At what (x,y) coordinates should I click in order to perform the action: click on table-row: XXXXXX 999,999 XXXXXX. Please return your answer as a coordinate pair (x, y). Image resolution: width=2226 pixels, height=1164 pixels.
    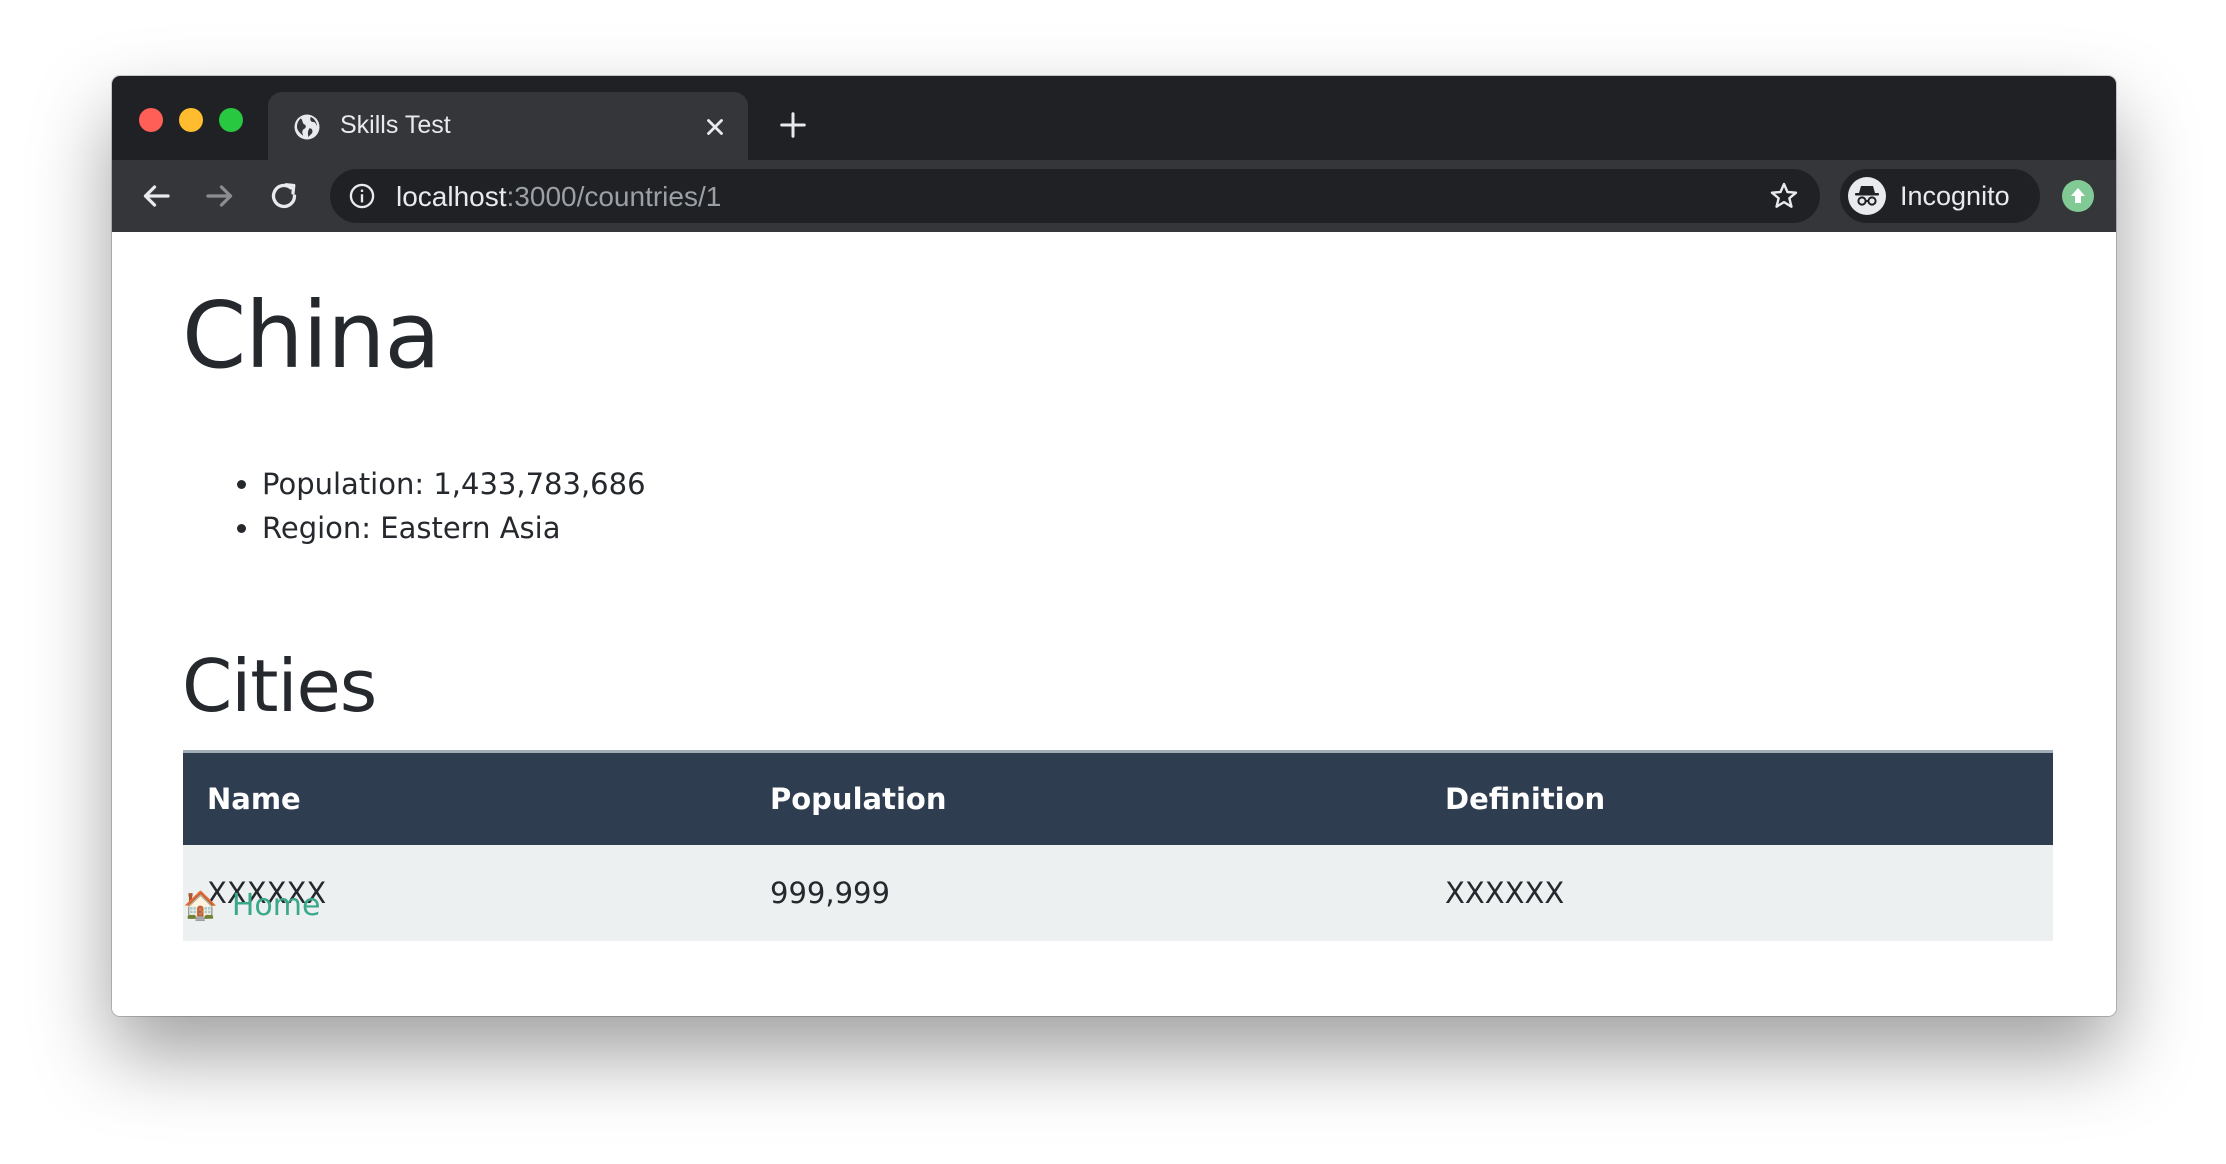
    Looking at the image, I should click on (1118, 893).